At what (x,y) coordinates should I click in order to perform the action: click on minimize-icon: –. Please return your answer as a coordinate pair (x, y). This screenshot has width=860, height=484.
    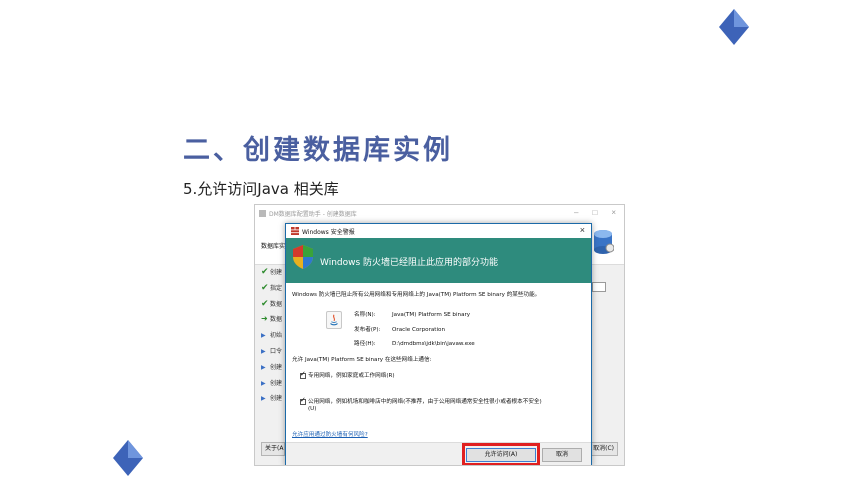
    Looking at the image, I should click on (576, 212).